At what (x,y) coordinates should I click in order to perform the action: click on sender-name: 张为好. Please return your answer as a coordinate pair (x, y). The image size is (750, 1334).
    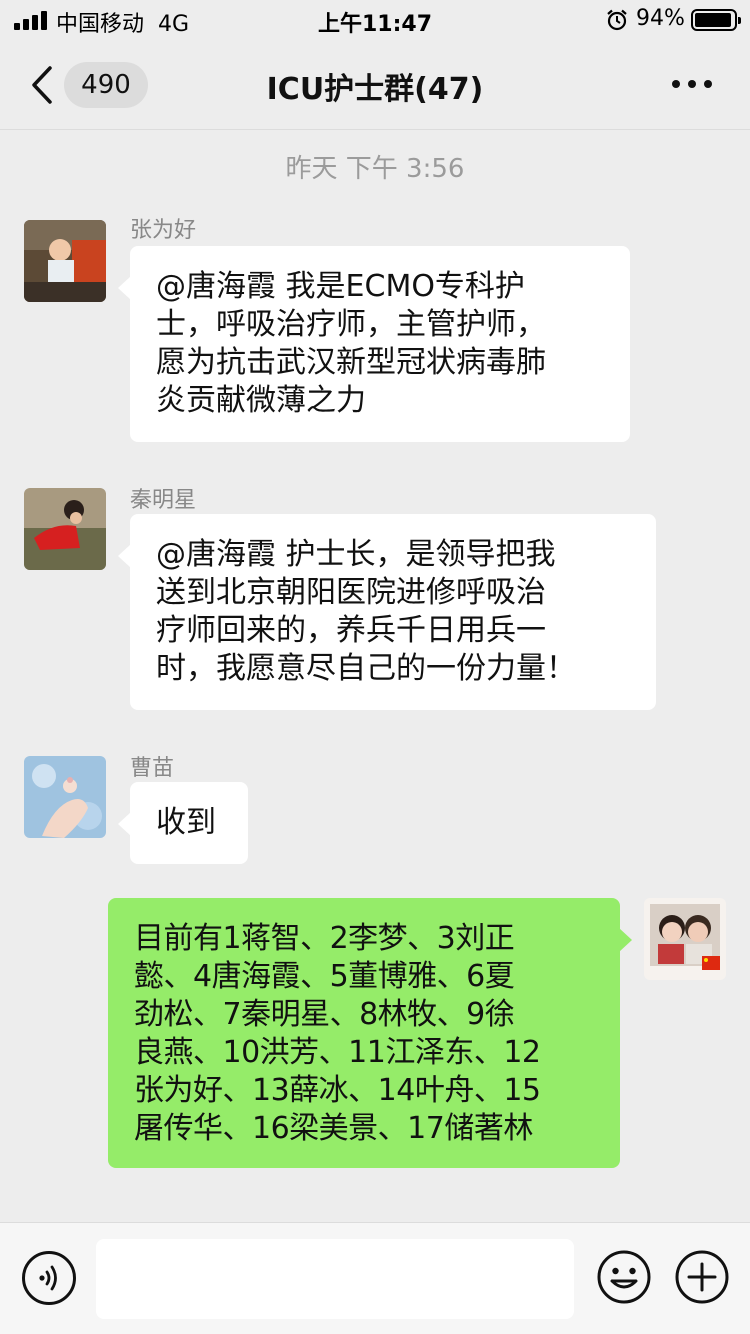
    Looking at the image, I should click on (163, 230).